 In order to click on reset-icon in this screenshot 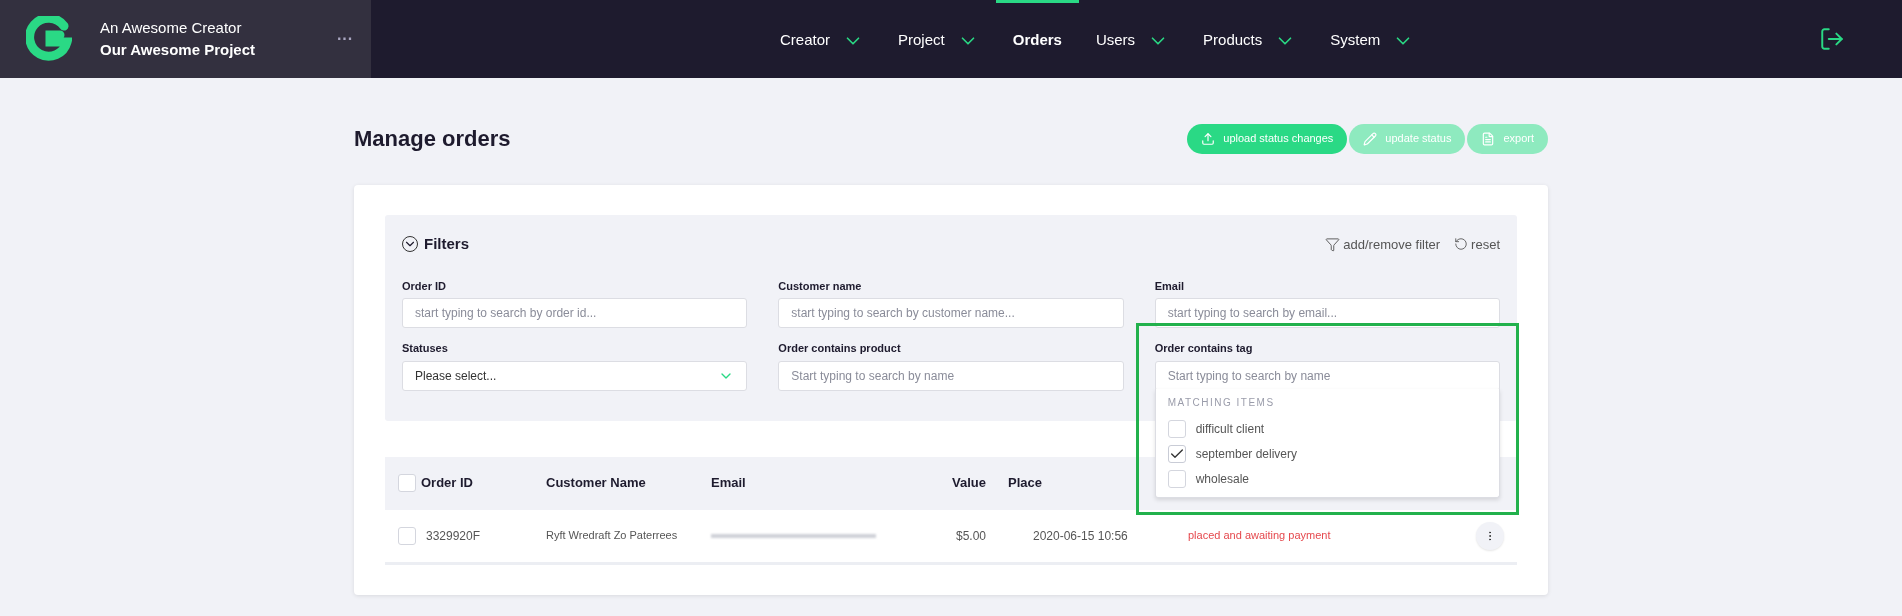, I will do `click(1461, 244)`.